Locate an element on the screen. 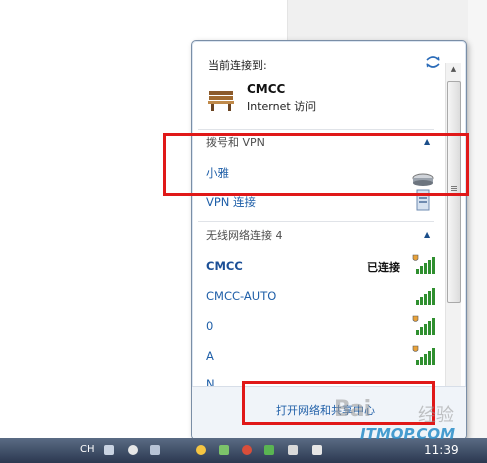 The width and height of the screenshot is (487, 463). penguin-icon is located at coordinates (201, 450).